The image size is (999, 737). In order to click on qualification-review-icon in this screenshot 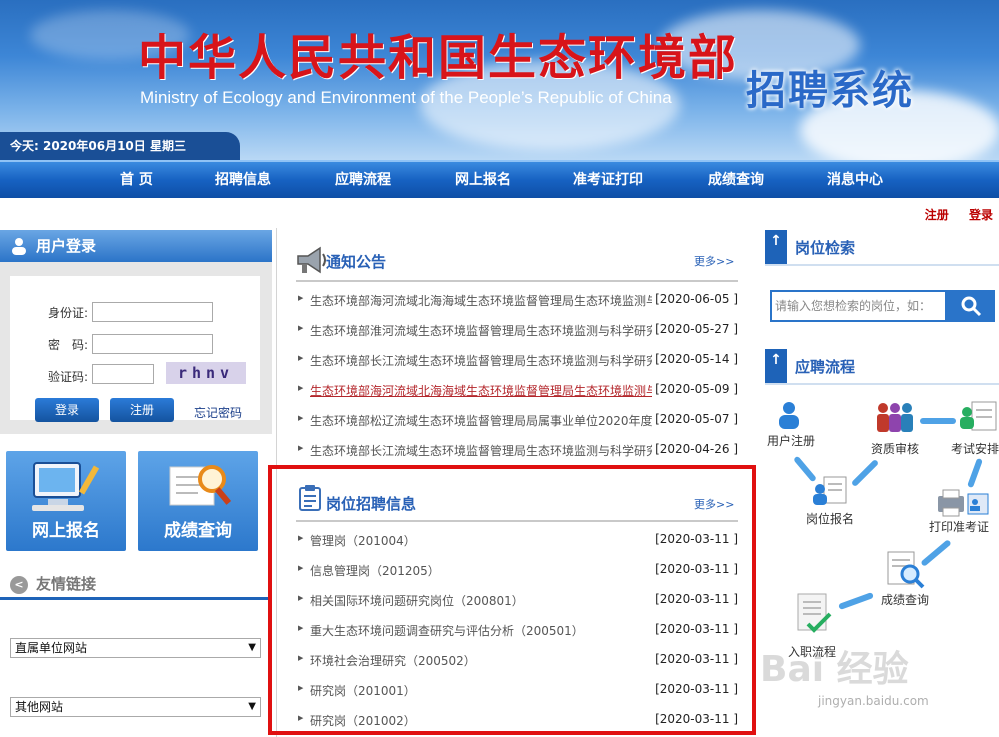, I will do `click(895, 417)`.